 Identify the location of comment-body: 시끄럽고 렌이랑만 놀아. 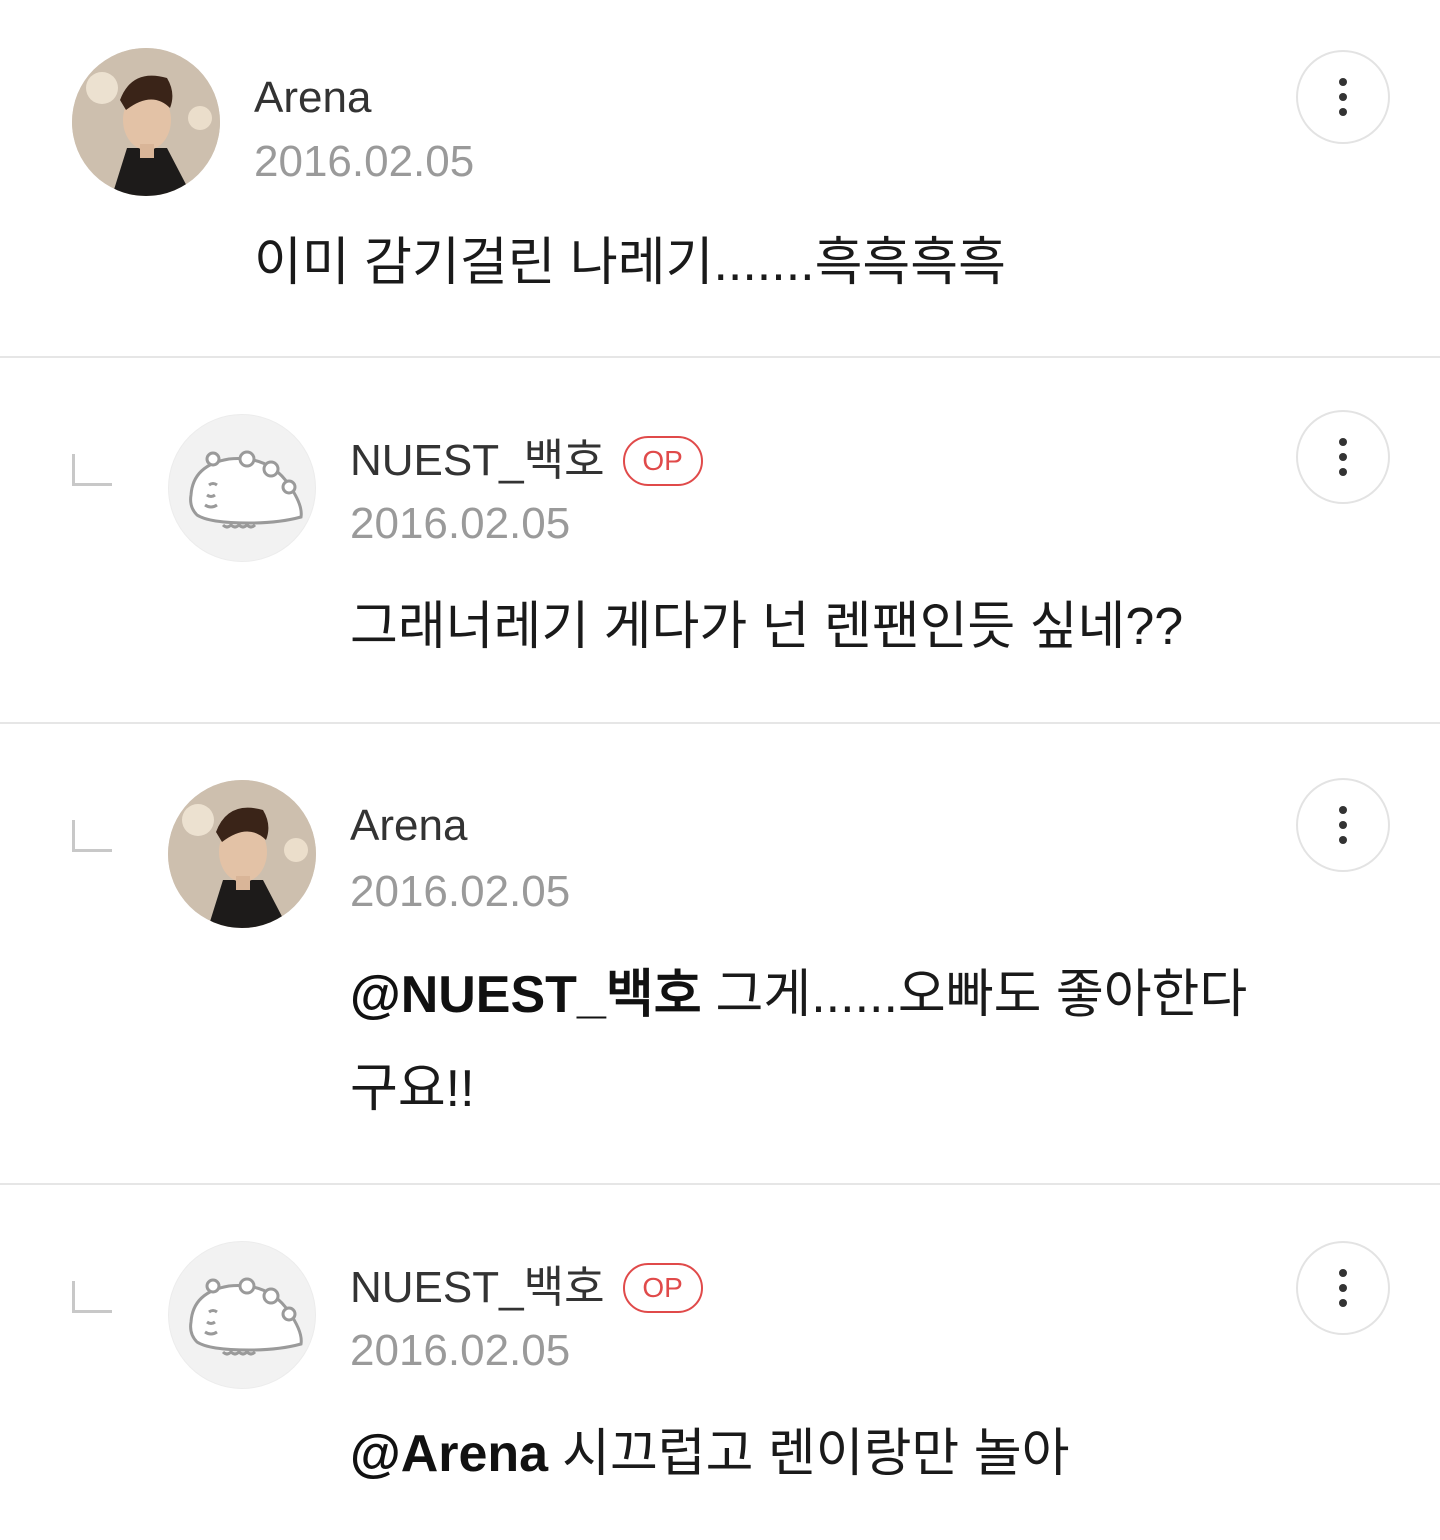
(816, 1454).